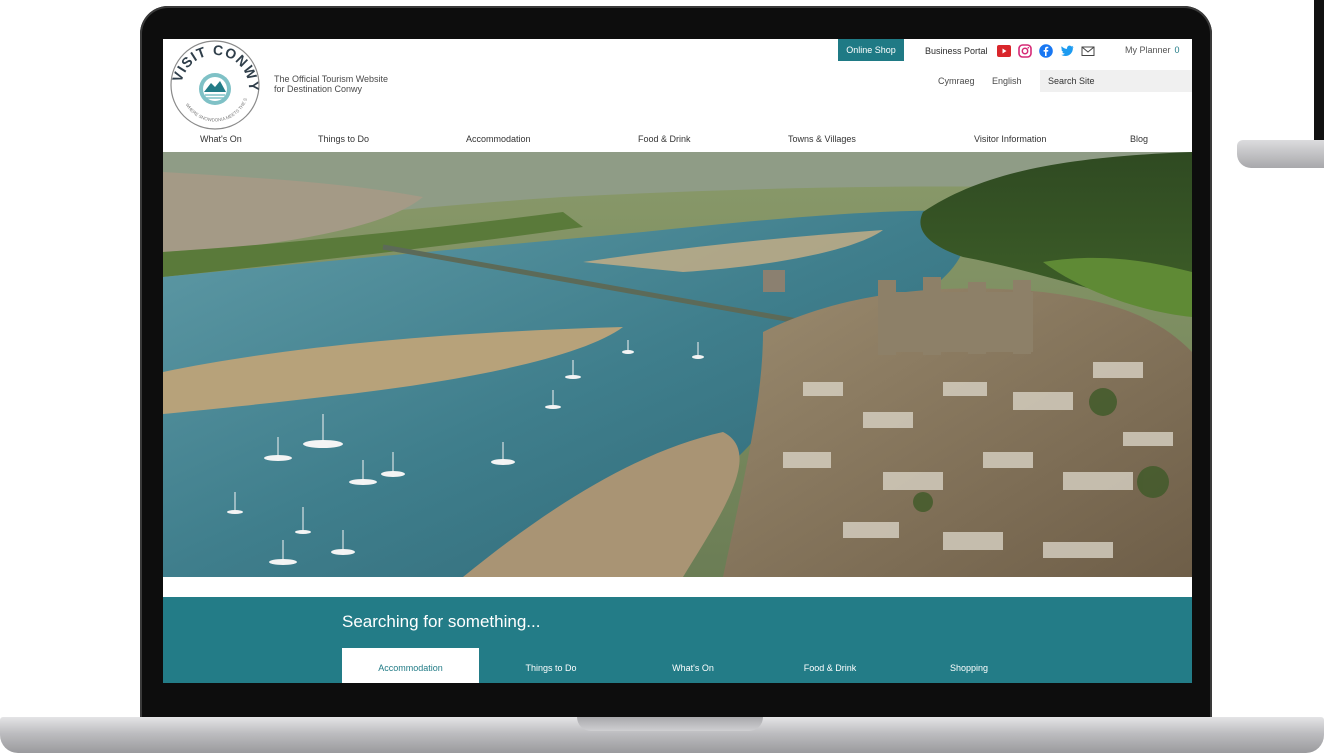 The height and width of the screenshot is (753, 1324). What do you see at coordinates (1045, 51) in the screenshot?
I see `facebook-icon` at bounding box center [1045, 51].